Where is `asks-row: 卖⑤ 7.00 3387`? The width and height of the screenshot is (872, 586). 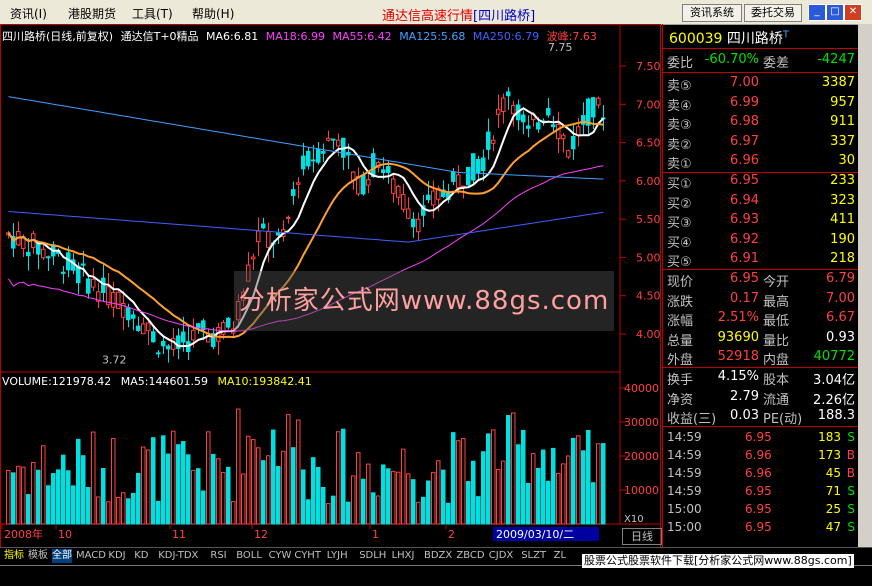 asks-row: 卖⑤ 7.00 3387 is located at coordinates (761, 84).